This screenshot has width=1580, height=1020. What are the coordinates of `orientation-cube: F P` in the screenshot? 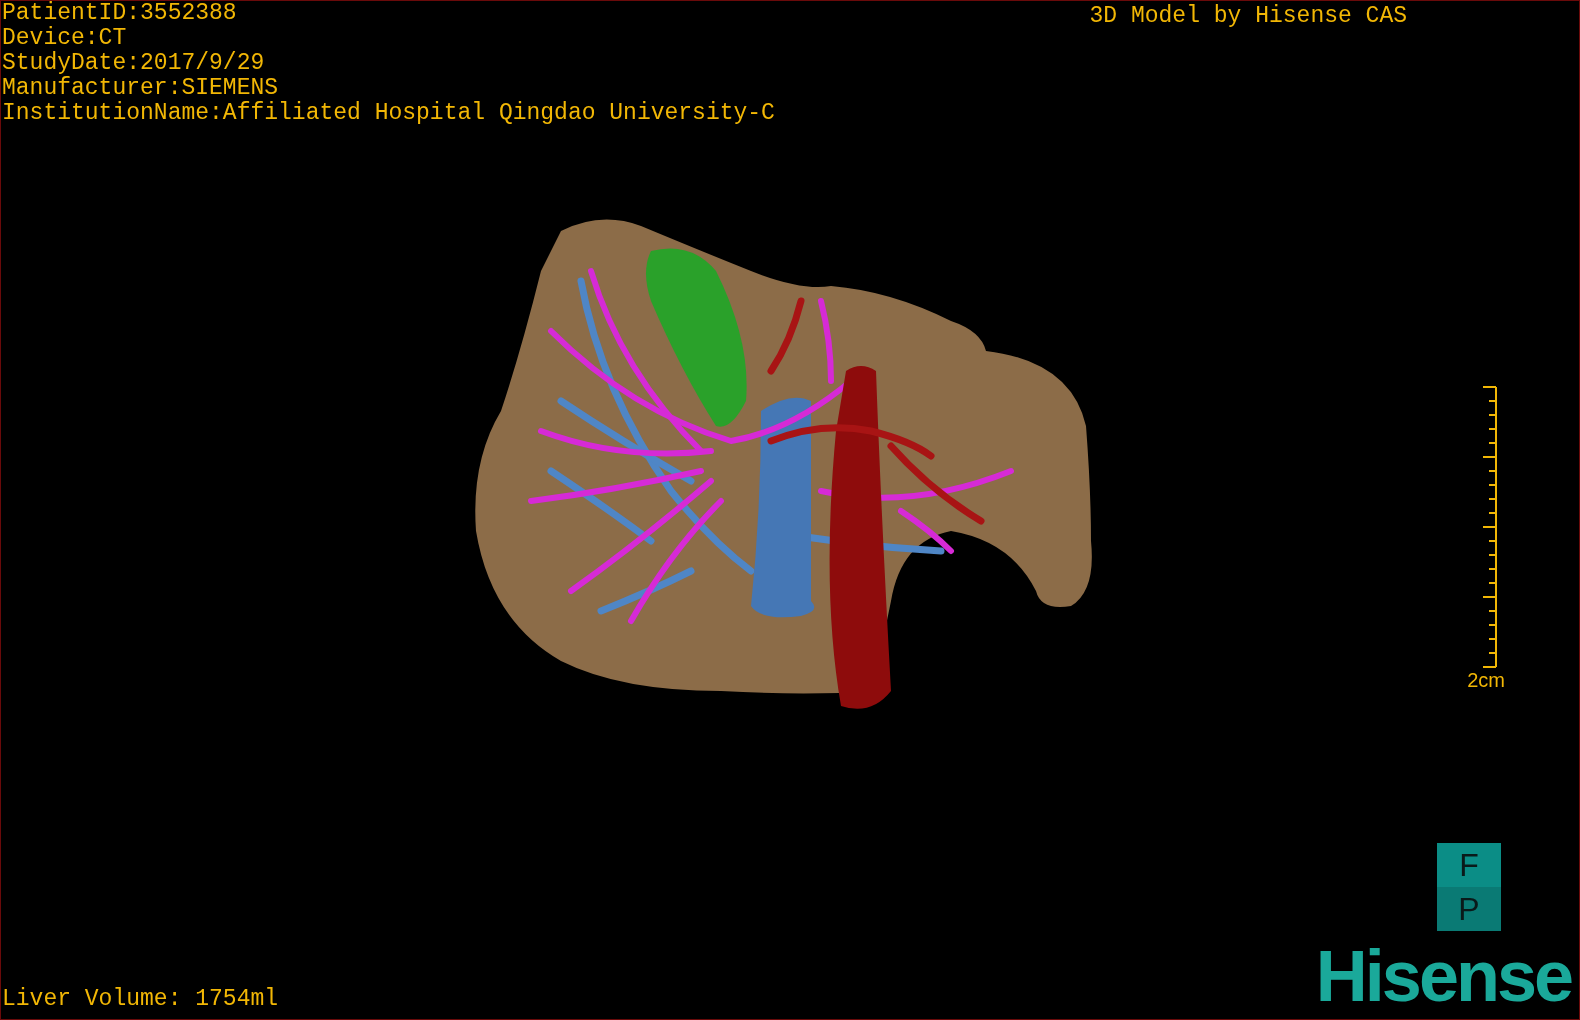 It's located at (1469, 887).